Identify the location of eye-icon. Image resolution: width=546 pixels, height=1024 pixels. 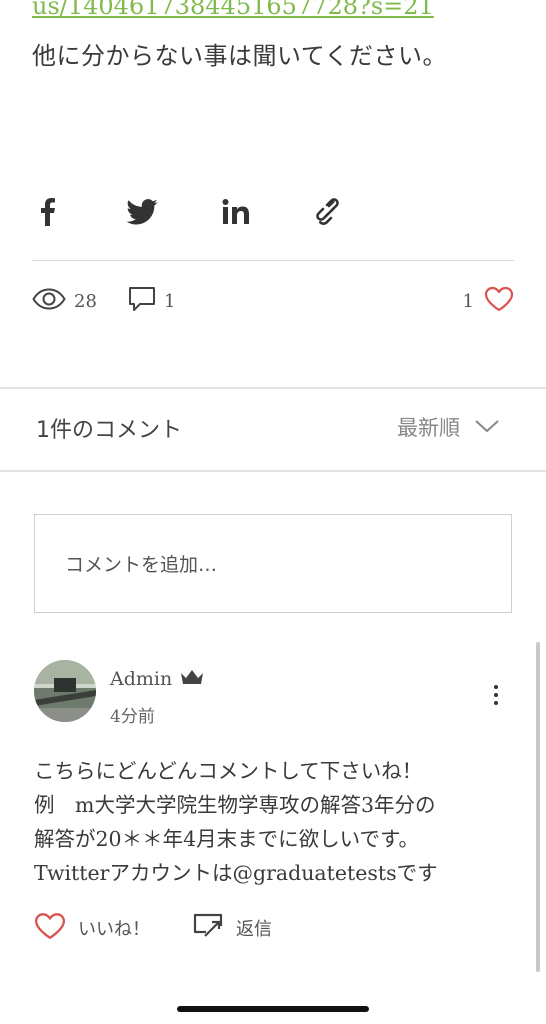
(49, 301).